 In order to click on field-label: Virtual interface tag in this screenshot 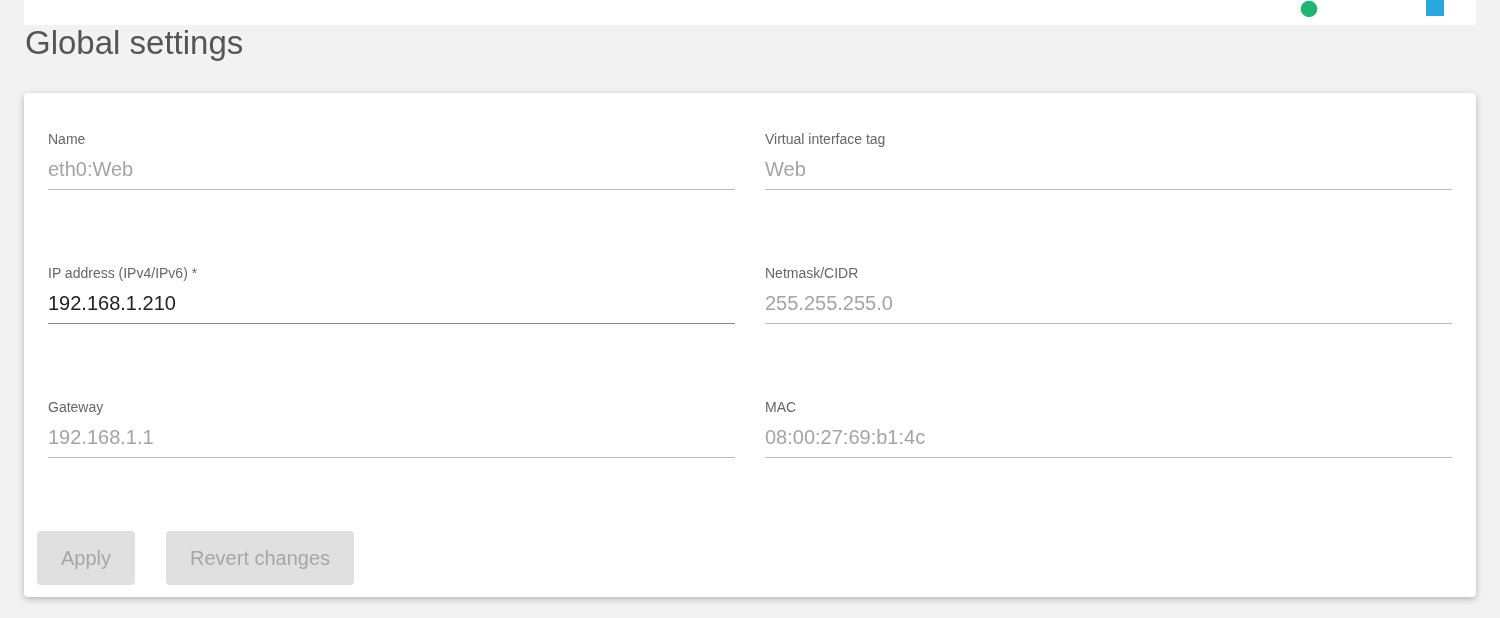, I will do `click(826, 139)`.